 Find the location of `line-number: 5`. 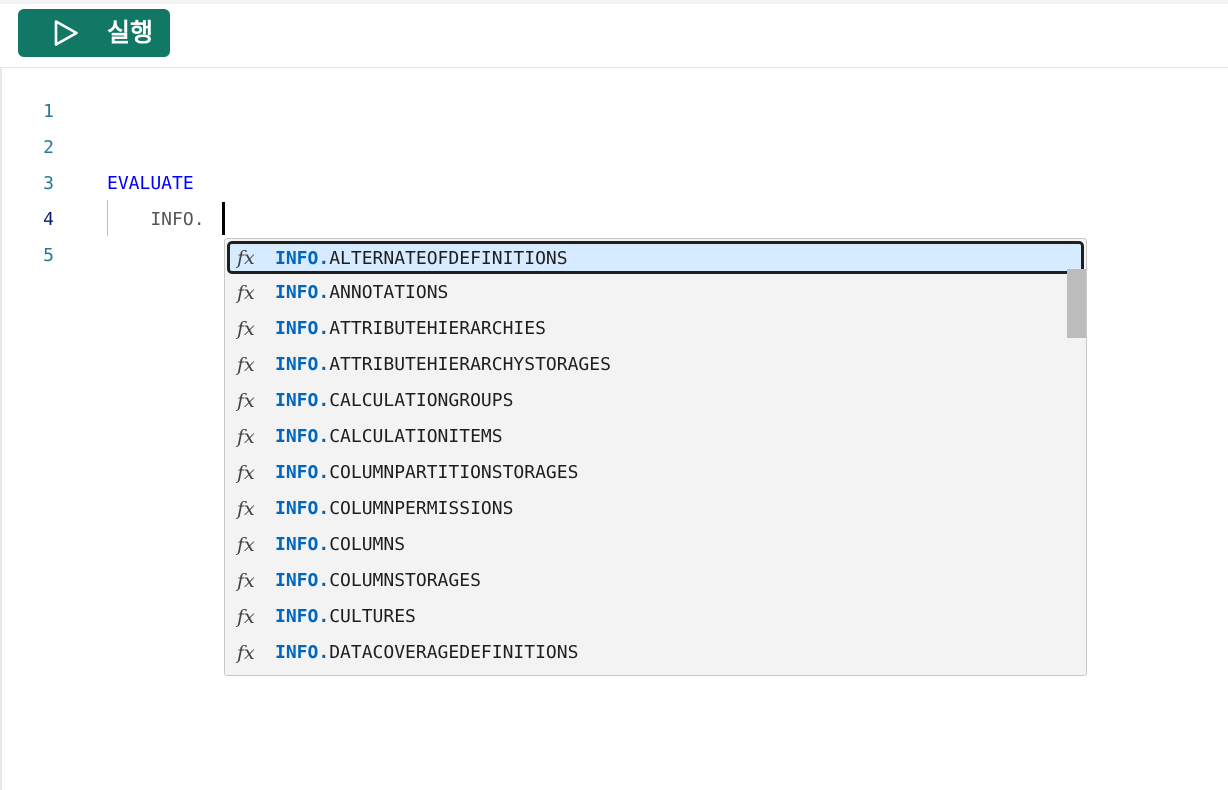

line-number: 5 is located at coordinates (48, 255).